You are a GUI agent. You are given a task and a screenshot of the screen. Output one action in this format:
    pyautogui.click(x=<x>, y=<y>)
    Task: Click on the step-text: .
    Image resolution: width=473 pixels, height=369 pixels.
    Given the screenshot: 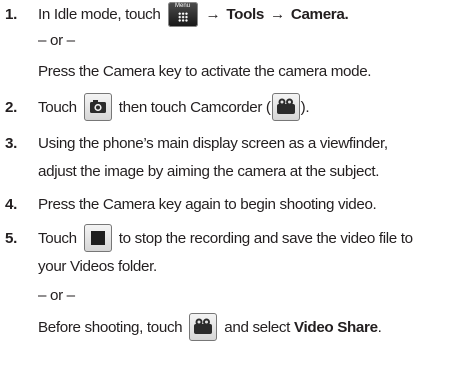 What is the action you would take?
    pyautogui.click(x=379, y=327)
    